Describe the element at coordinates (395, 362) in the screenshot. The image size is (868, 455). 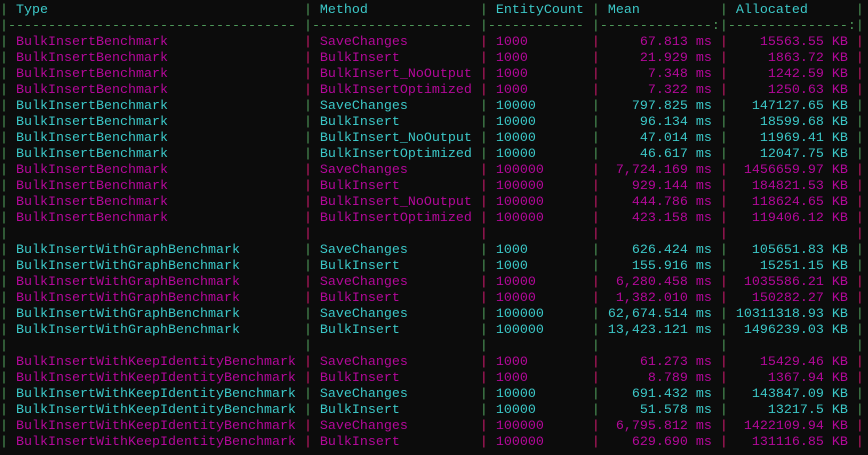
I see `cell-method: SaveChanges` at that location.